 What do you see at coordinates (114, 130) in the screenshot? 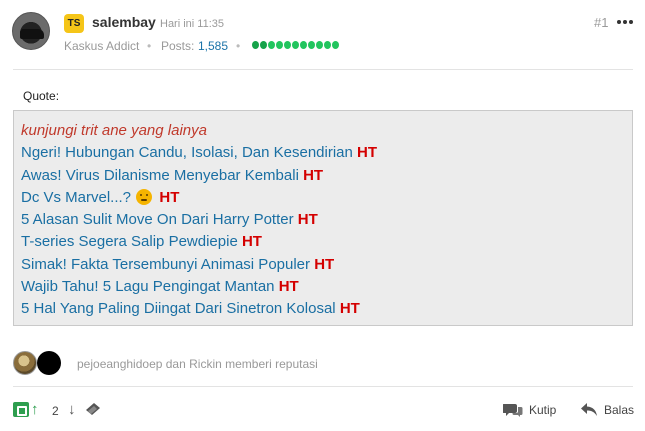
I see `quote-intro-text: kunjungi trit ane yang lainya` at bounding box center [114, 130].